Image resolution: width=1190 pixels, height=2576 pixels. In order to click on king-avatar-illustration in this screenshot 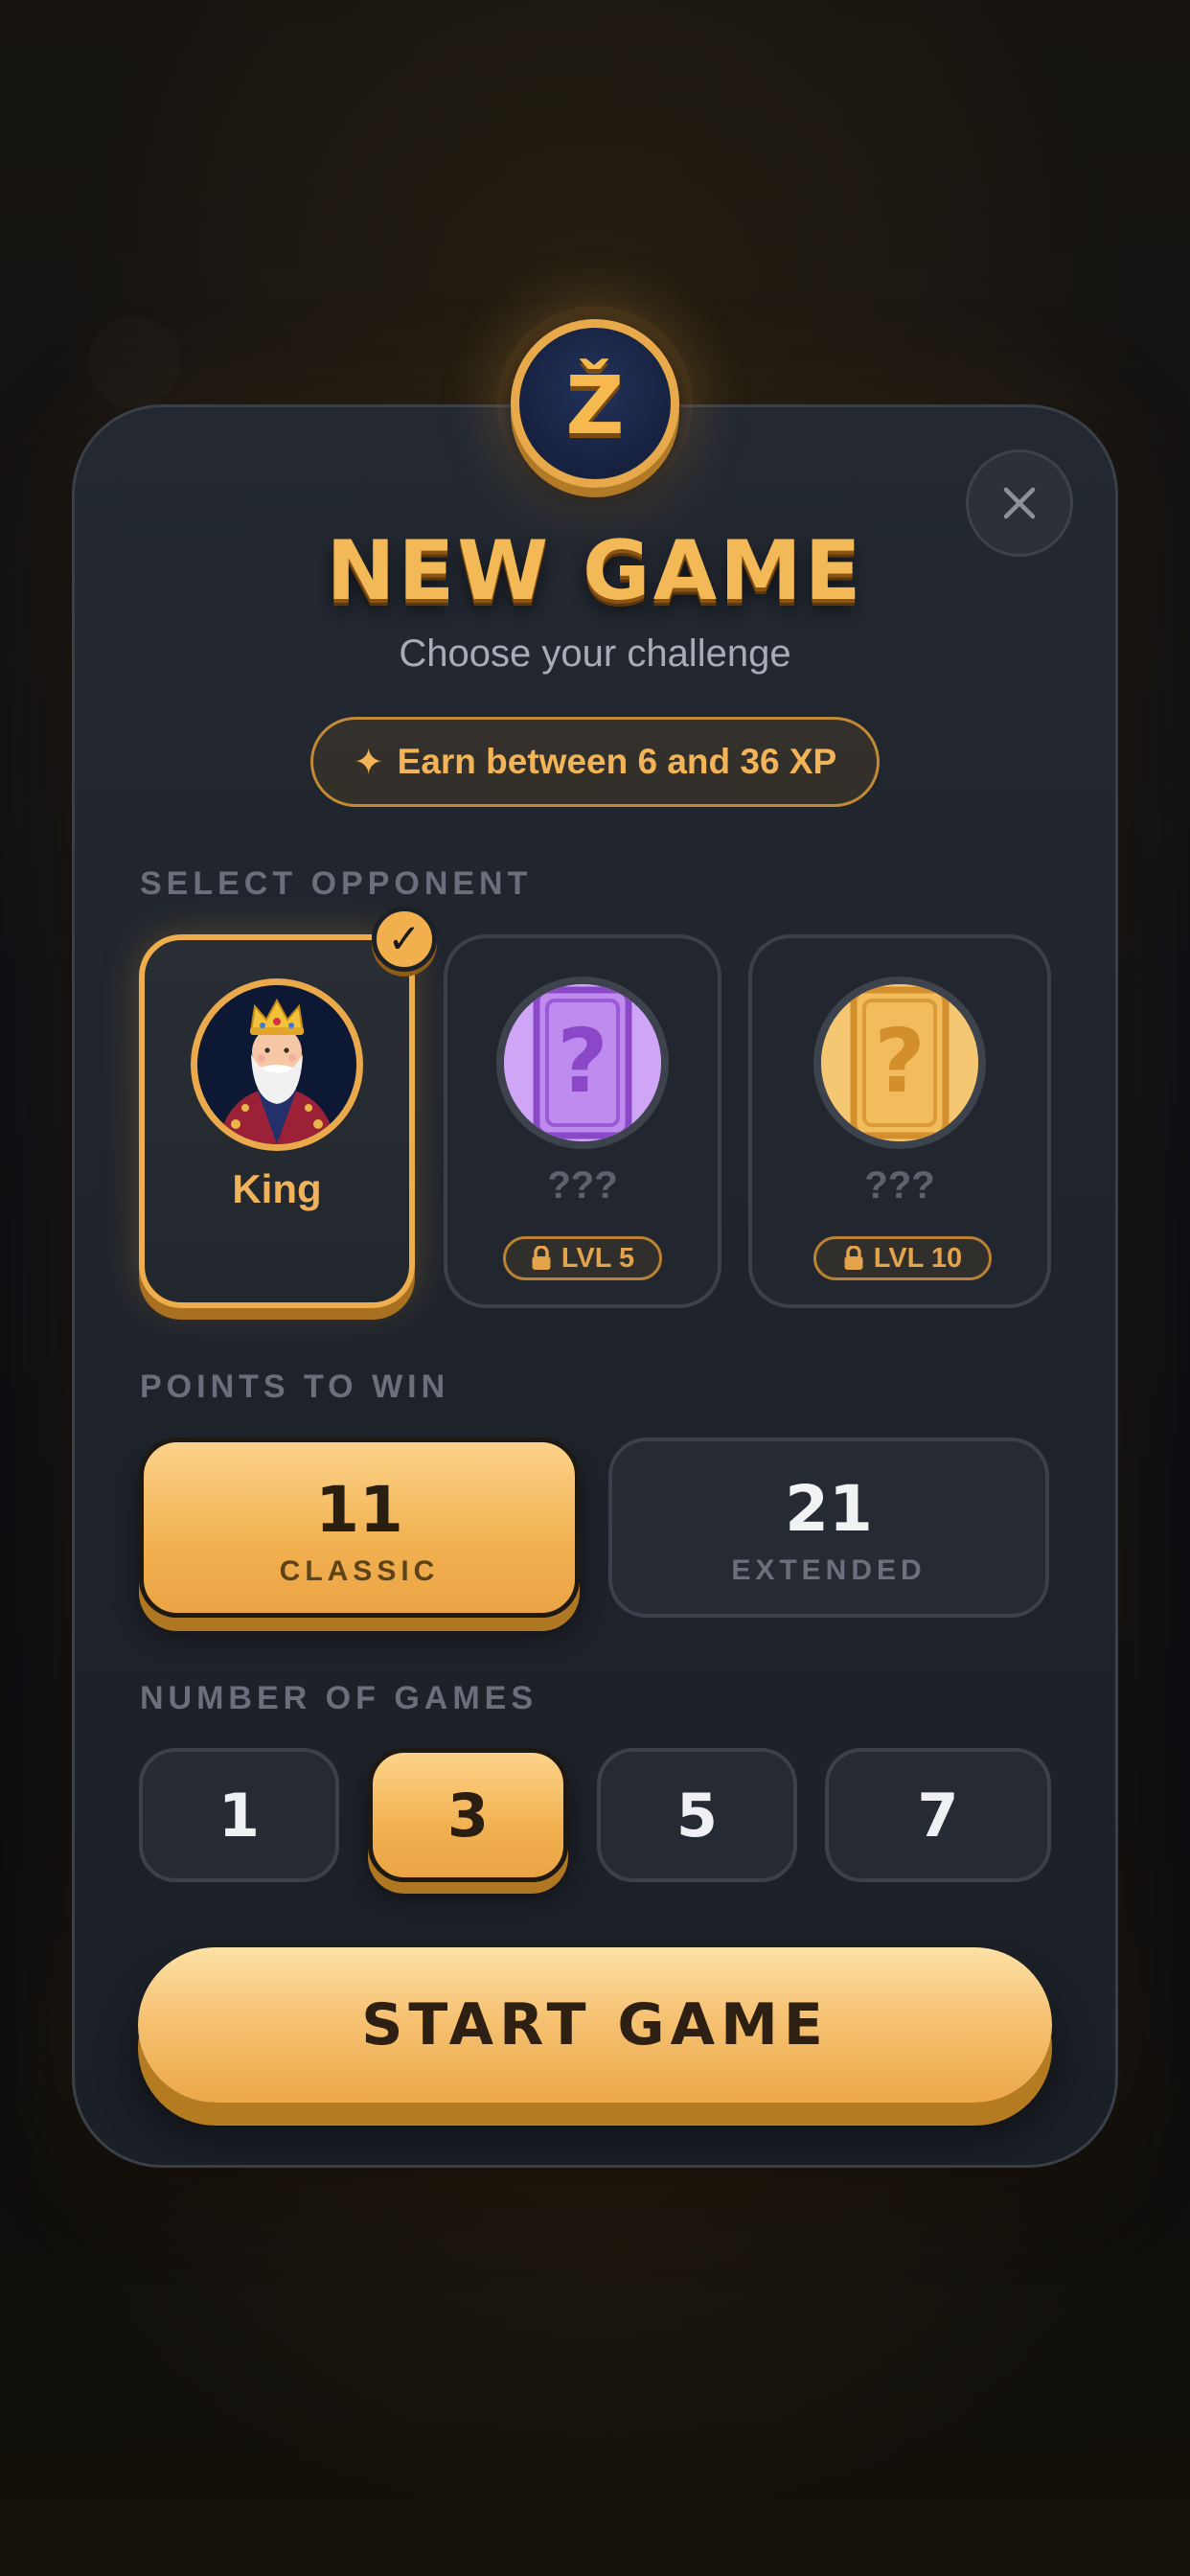, I will do `click(277, 1064)`.